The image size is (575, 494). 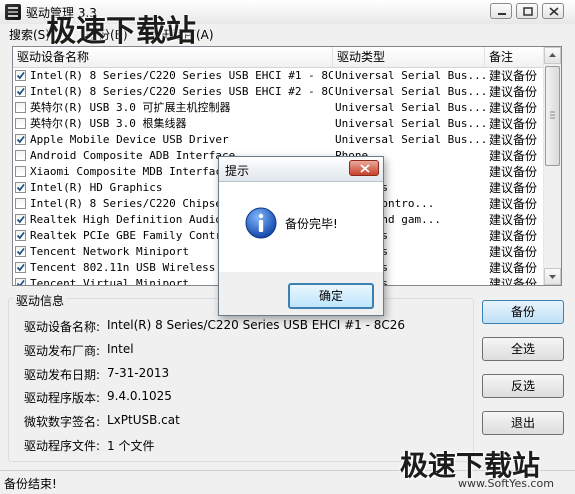 What do you see at coordinates (89, 445) in the screenshot?
I see `info-row-files: 驱动程序文件: 1 个文件` at bounding box center [89, 445].